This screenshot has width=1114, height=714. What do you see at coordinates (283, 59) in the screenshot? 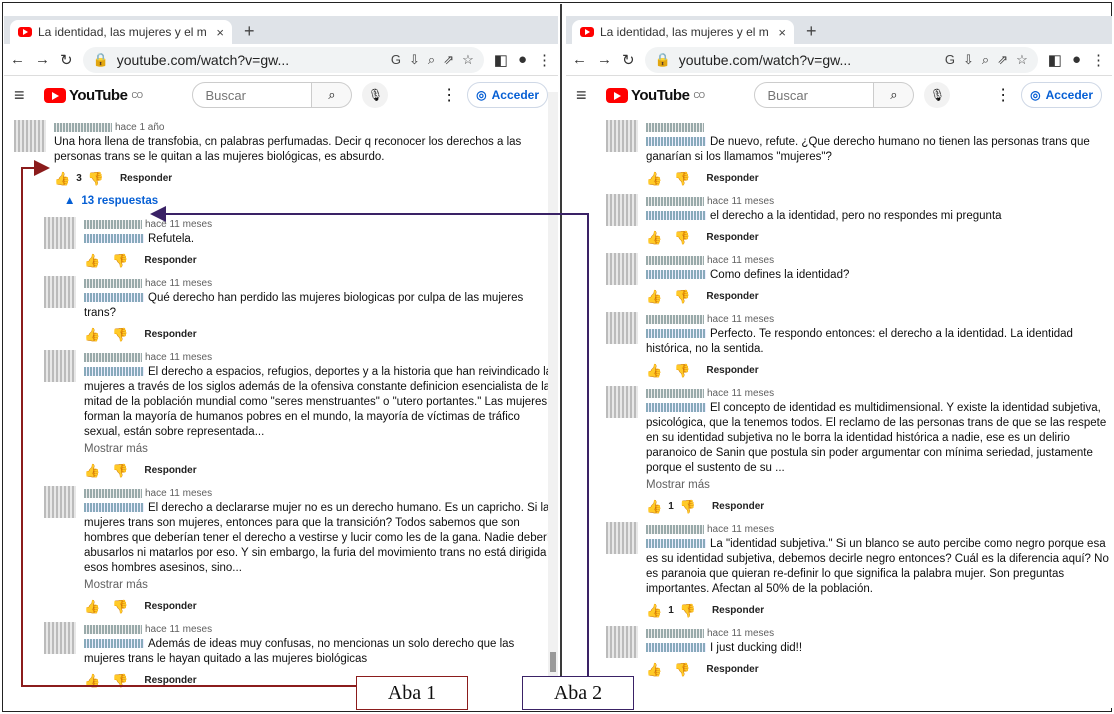
I see `url-field: 🔒 youtube.com/watch?v=gw... G ⇩ ⌕ ⇗ ☆` at bounding box center [283, 59].